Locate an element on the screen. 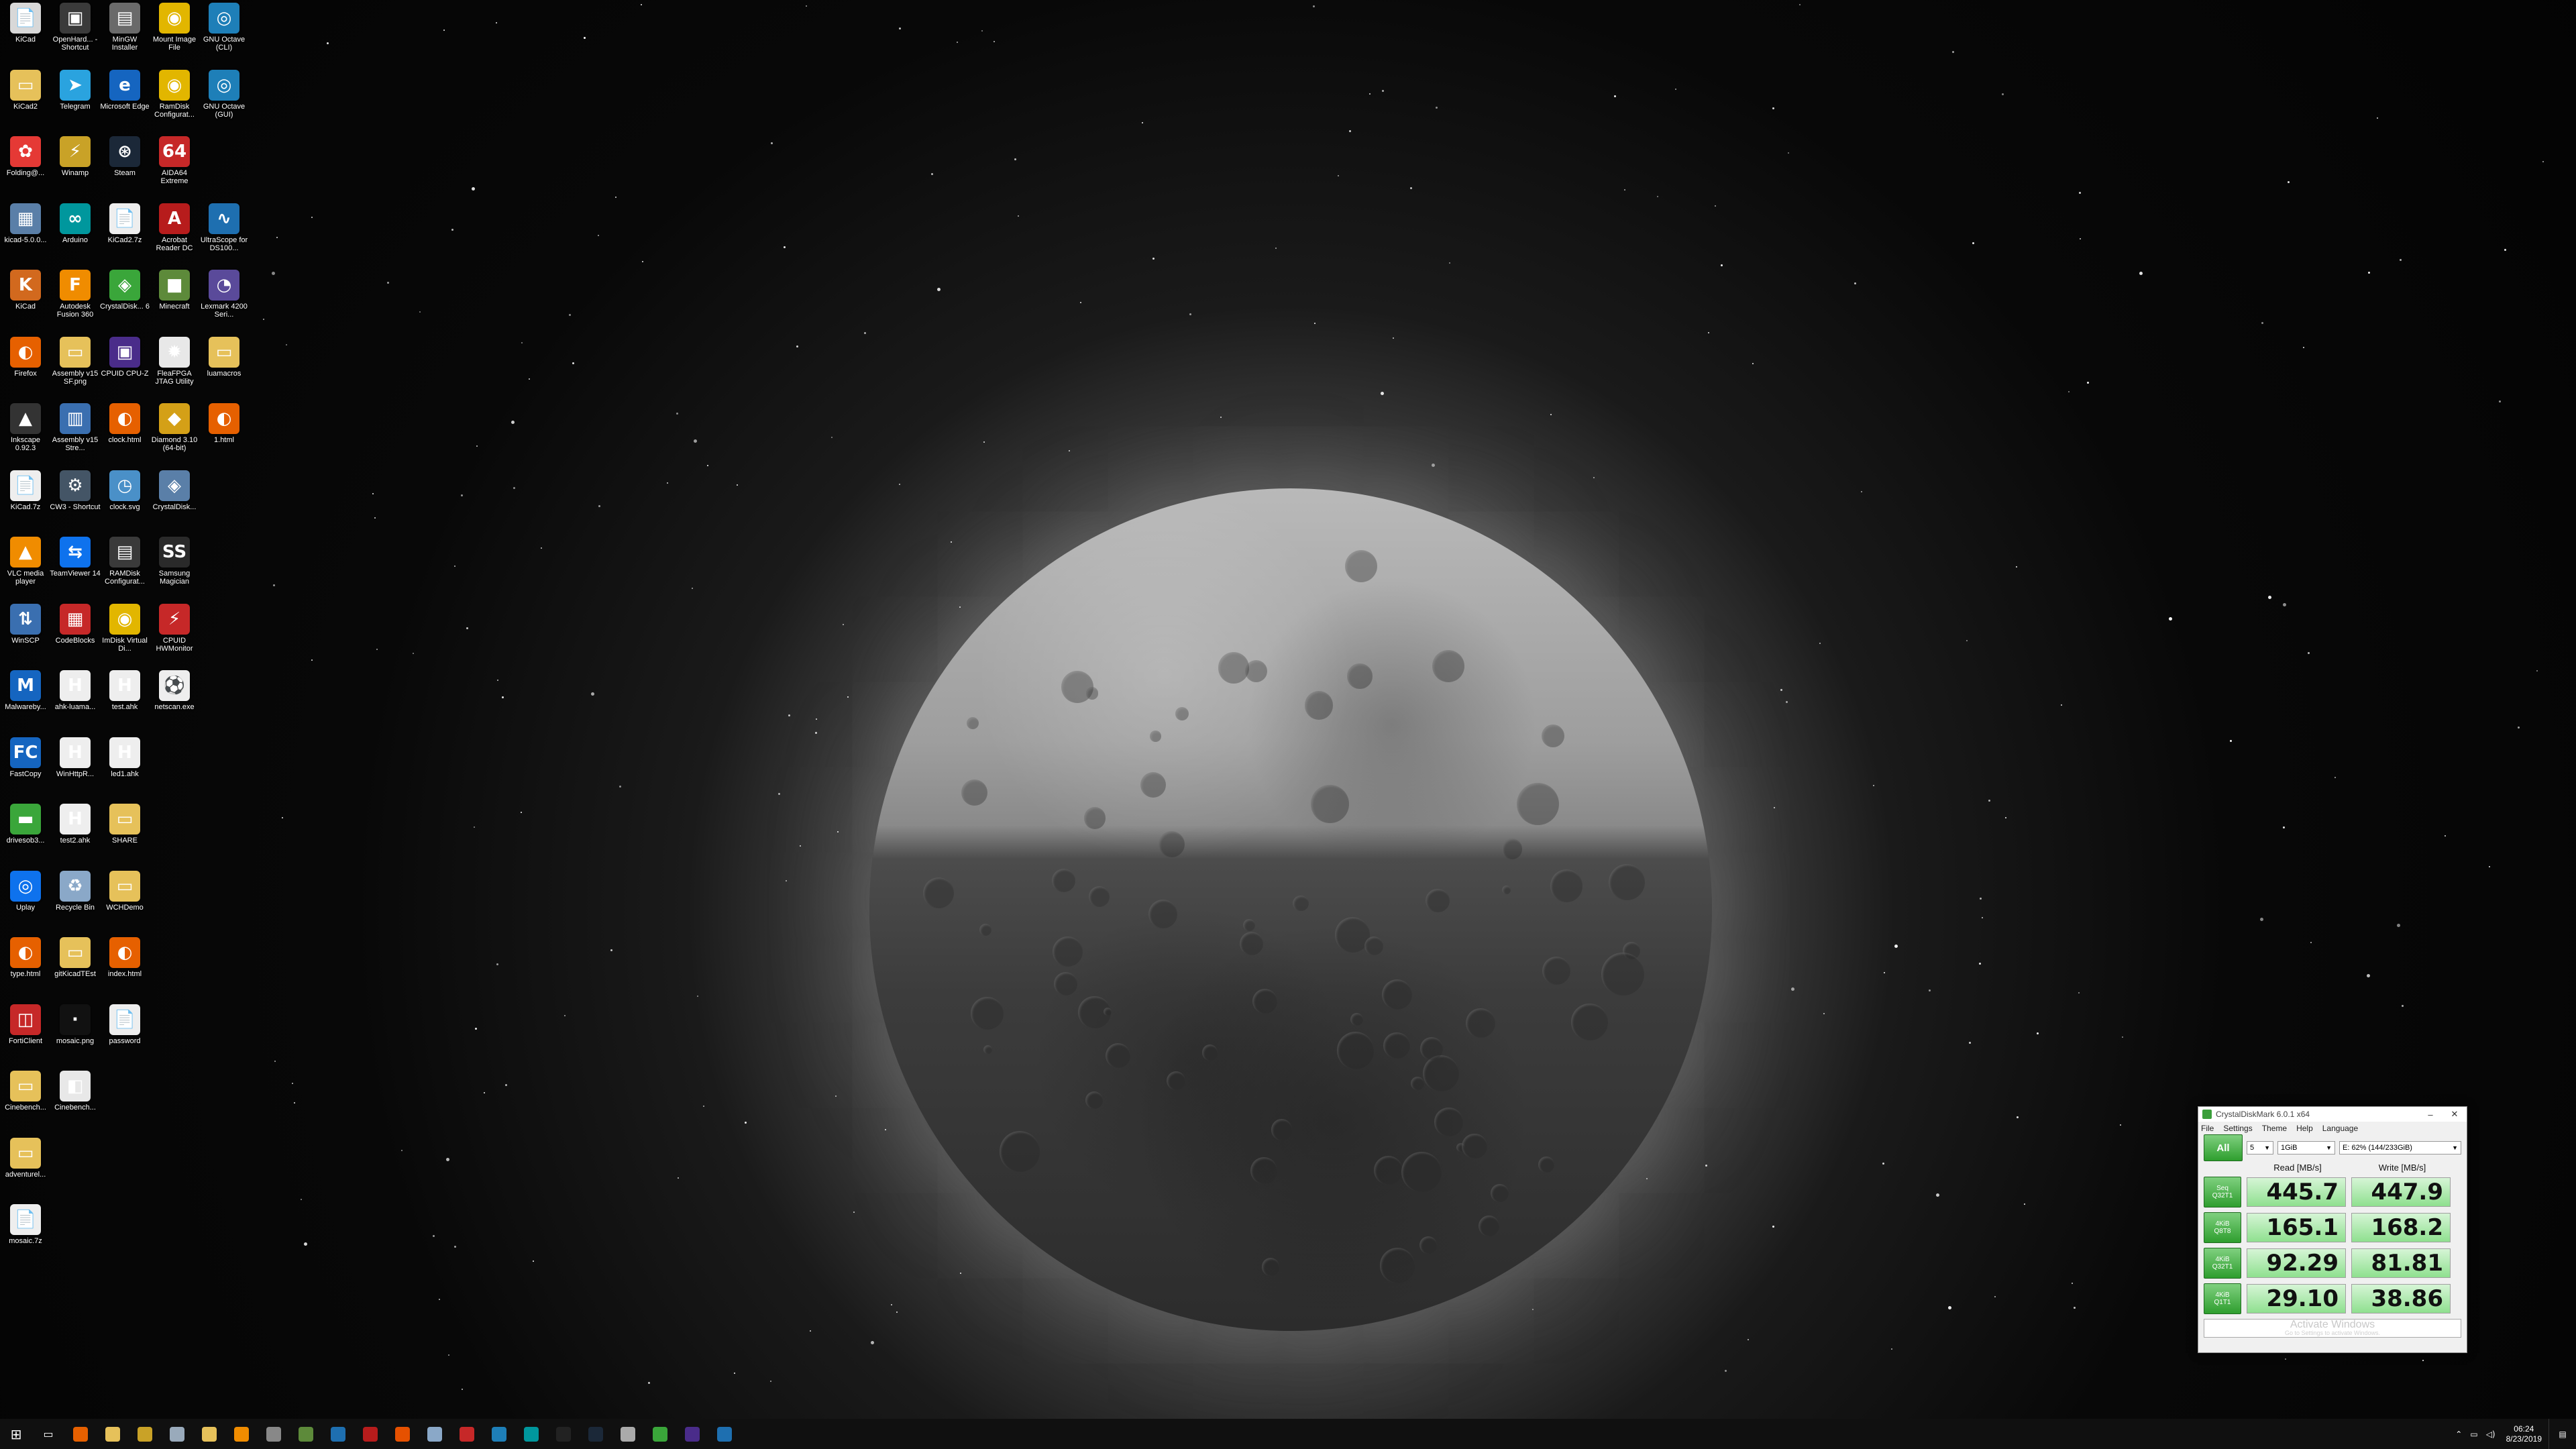  desktop-icon: ⇆ TeamViewer 14 is located at coordinates (75, 569).